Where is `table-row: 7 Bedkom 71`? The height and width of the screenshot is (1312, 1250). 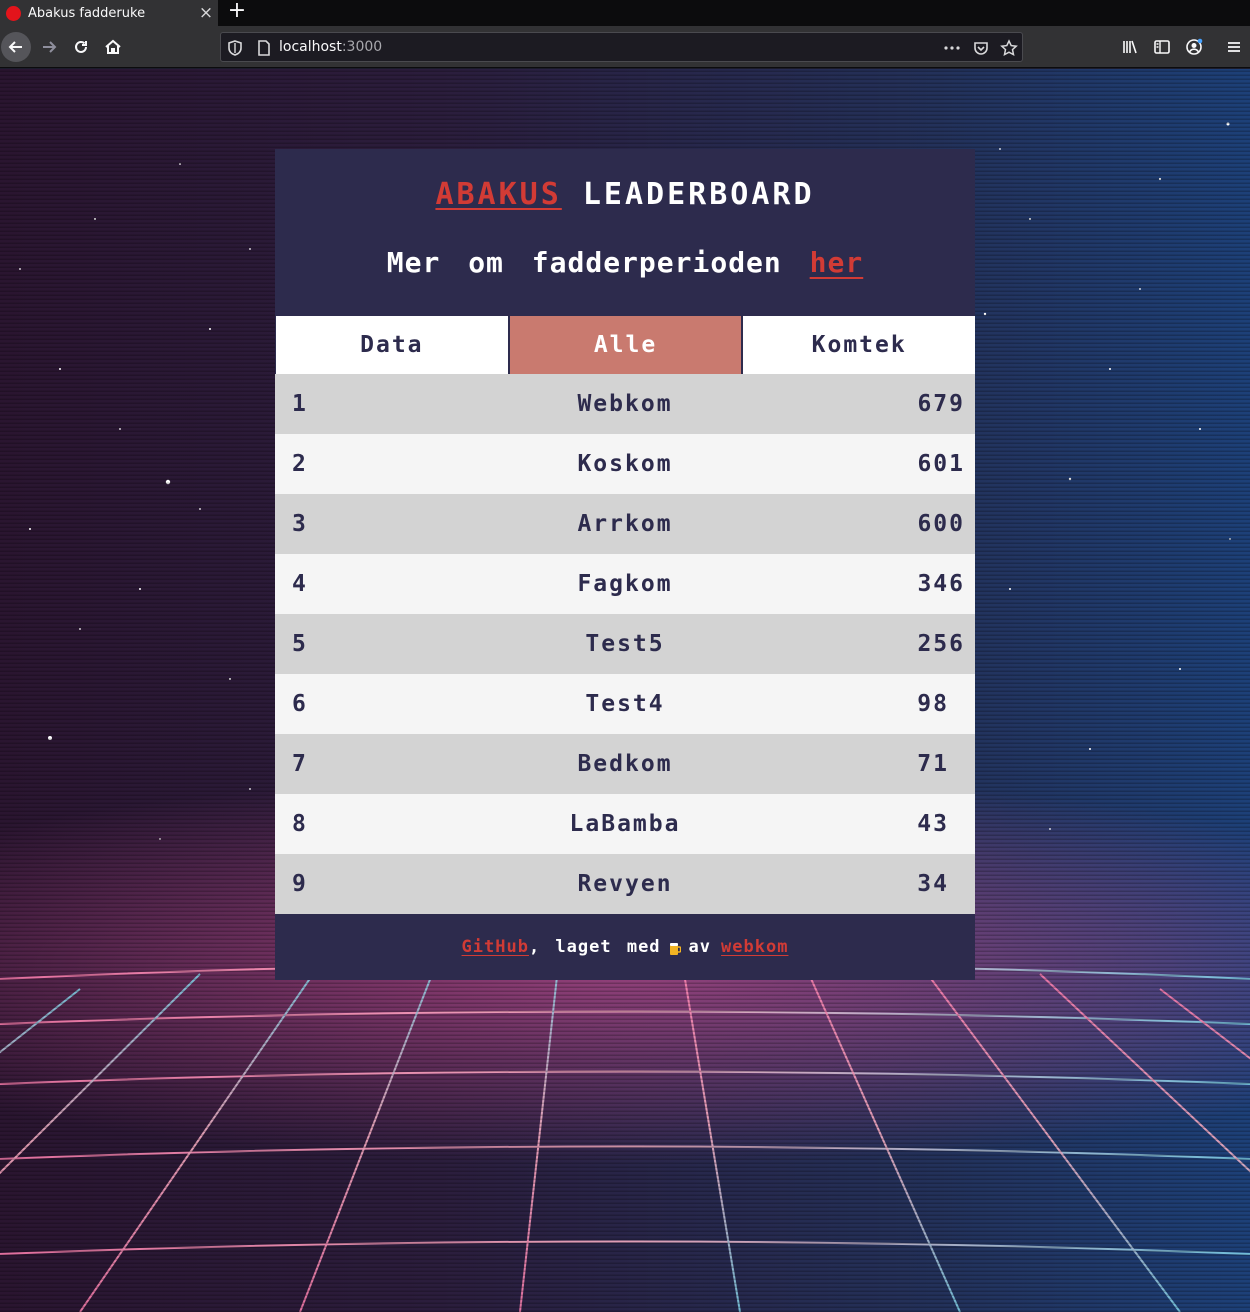
table-row: 7 Bedkom 71 is located at coordinates (625, 764).